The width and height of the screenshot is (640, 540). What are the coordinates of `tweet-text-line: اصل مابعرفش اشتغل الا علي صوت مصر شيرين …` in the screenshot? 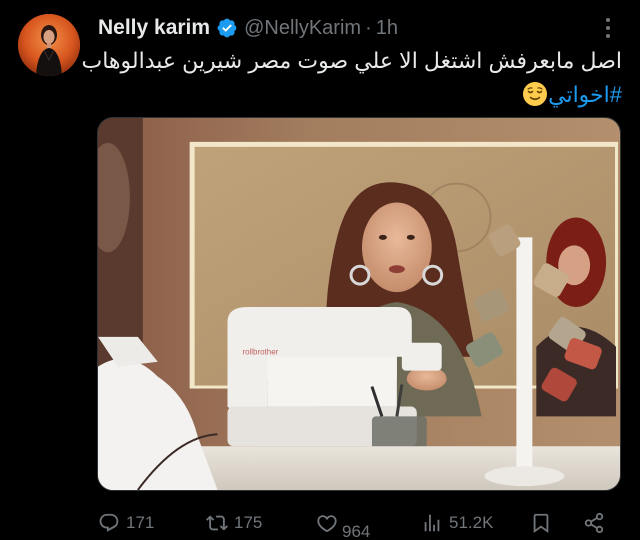 It's located at (352, 60).